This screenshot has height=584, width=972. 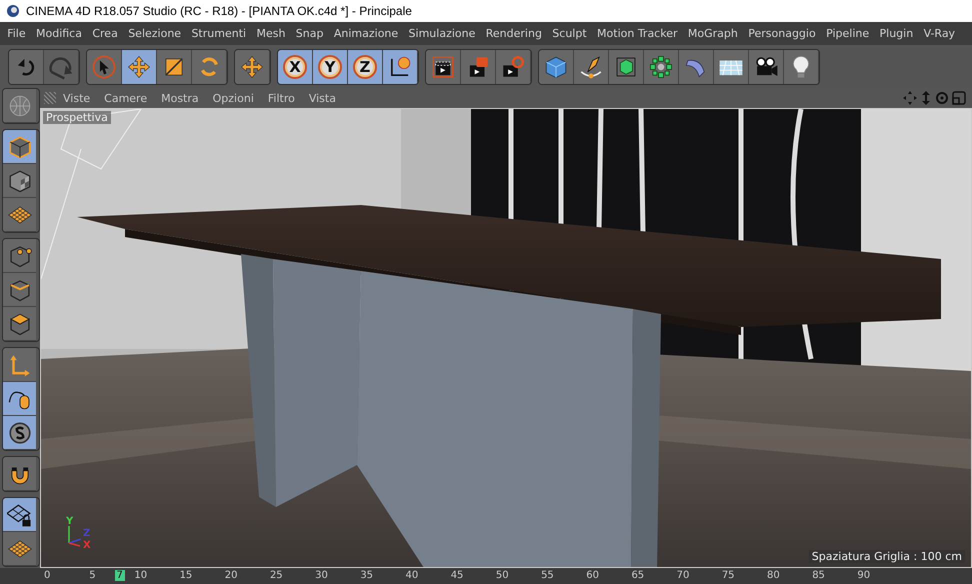 What do you see at coordinates (556, 67) in the screenshot?
I see `cube-button` at bounding box center [556, 67].